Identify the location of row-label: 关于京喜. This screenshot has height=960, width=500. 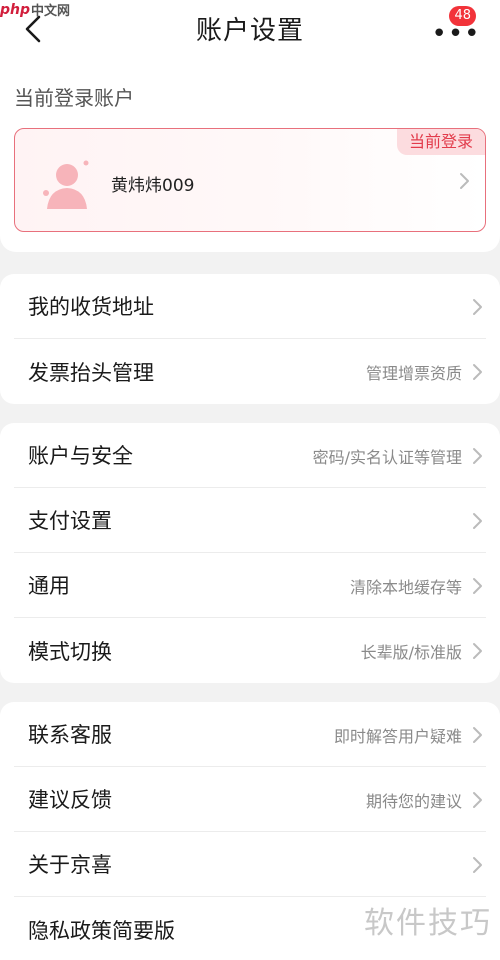
(70, 865).